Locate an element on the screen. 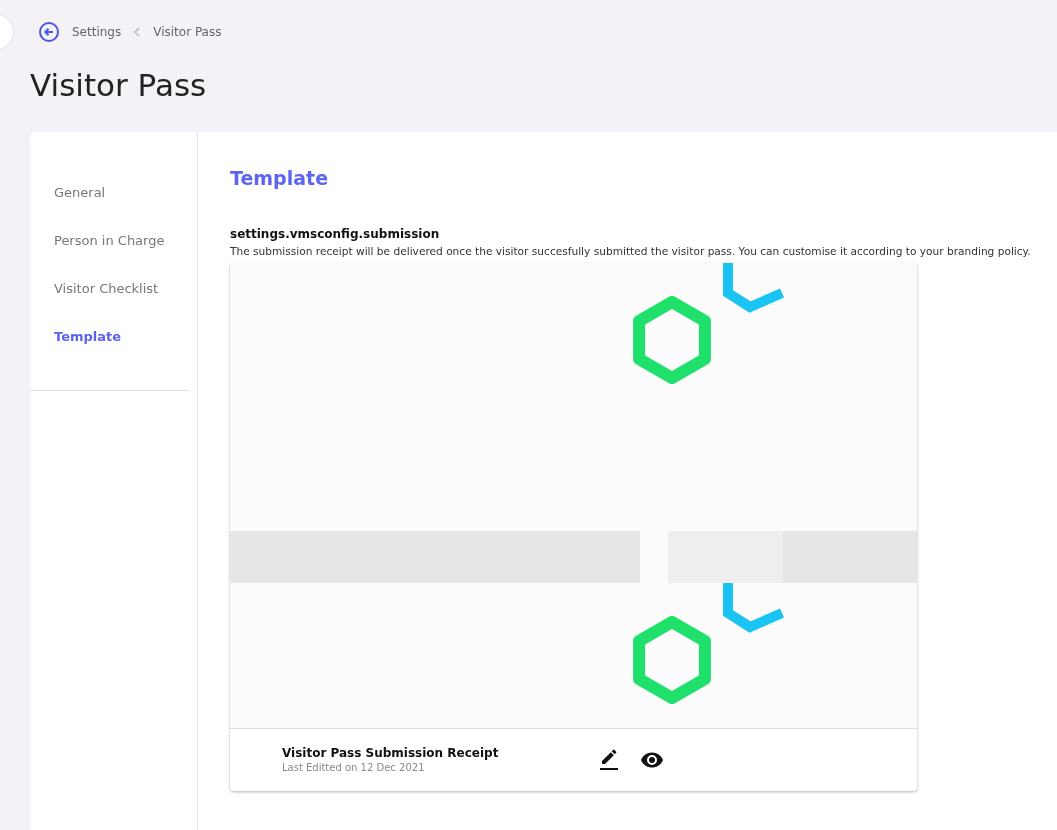  breadcrumb-item: Settings is located at coordinates (97, 32).